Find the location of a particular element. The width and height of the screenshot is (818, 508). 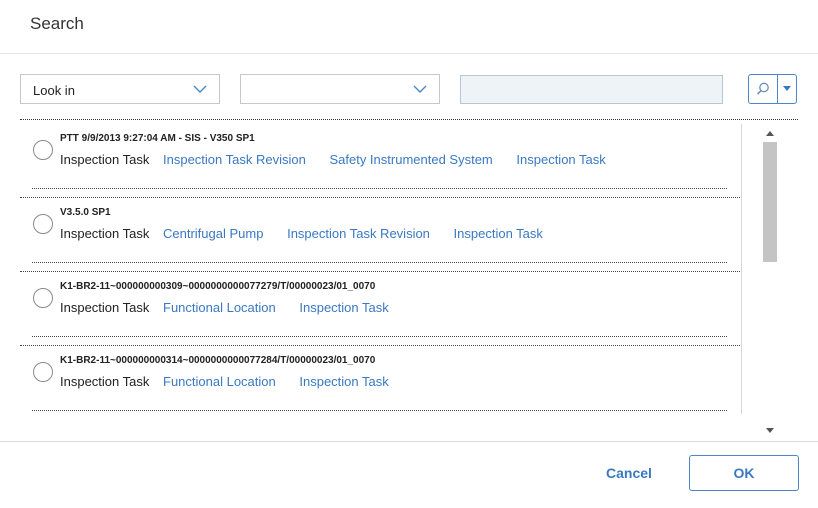

search-button-divider is located at coordinates (777, 89).